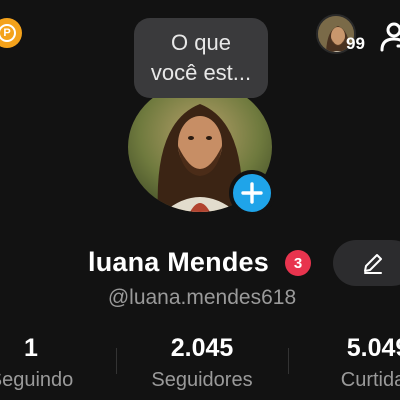  Describe the element at coordinates (355, 43) in the screenshot. I see `friends-count: 99` at that location.